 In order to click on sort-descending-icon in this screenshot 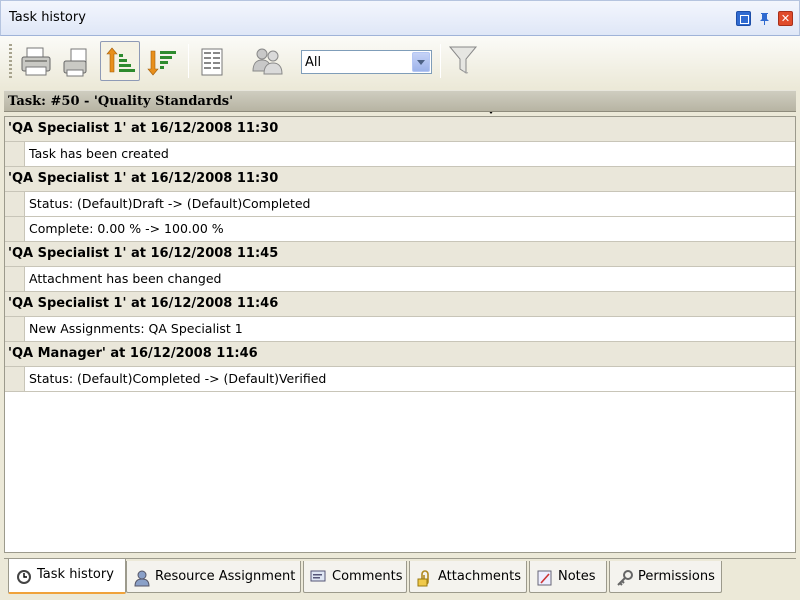, I will do `click(162, 61)`.